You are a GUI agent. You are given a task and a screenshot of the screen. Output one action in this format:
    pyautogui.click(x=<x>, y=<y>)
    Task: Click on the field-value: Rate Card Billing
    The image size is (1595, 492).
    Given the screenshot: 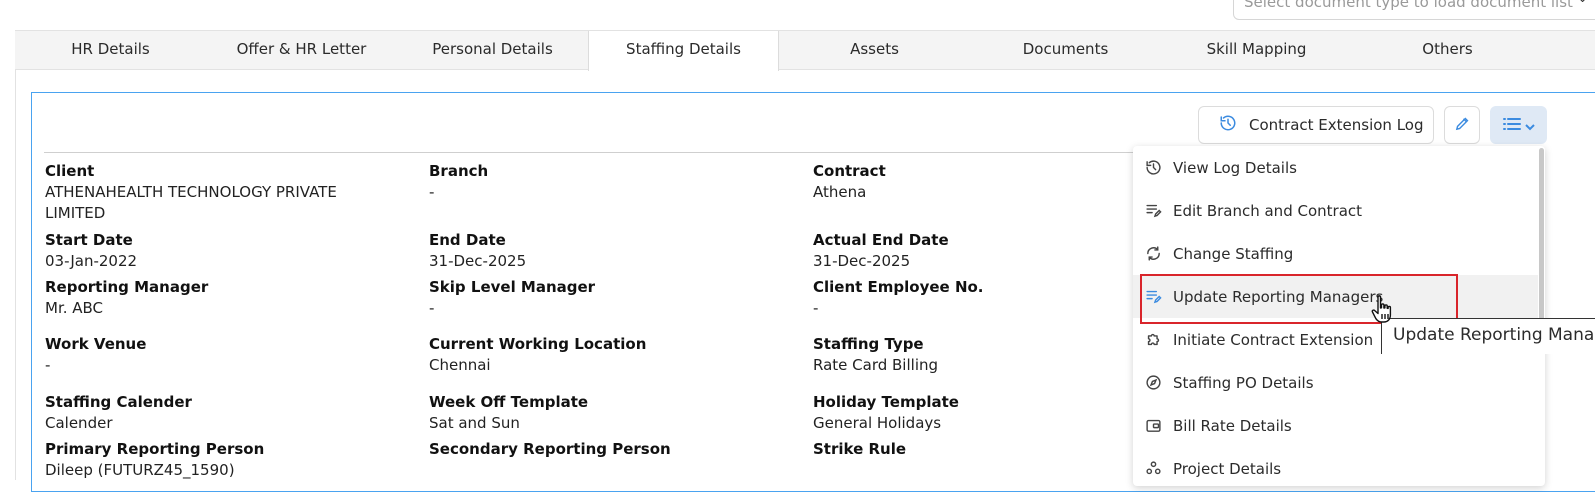 What is the action you would take?
    pyautogui.click(x=876, y=365)
    